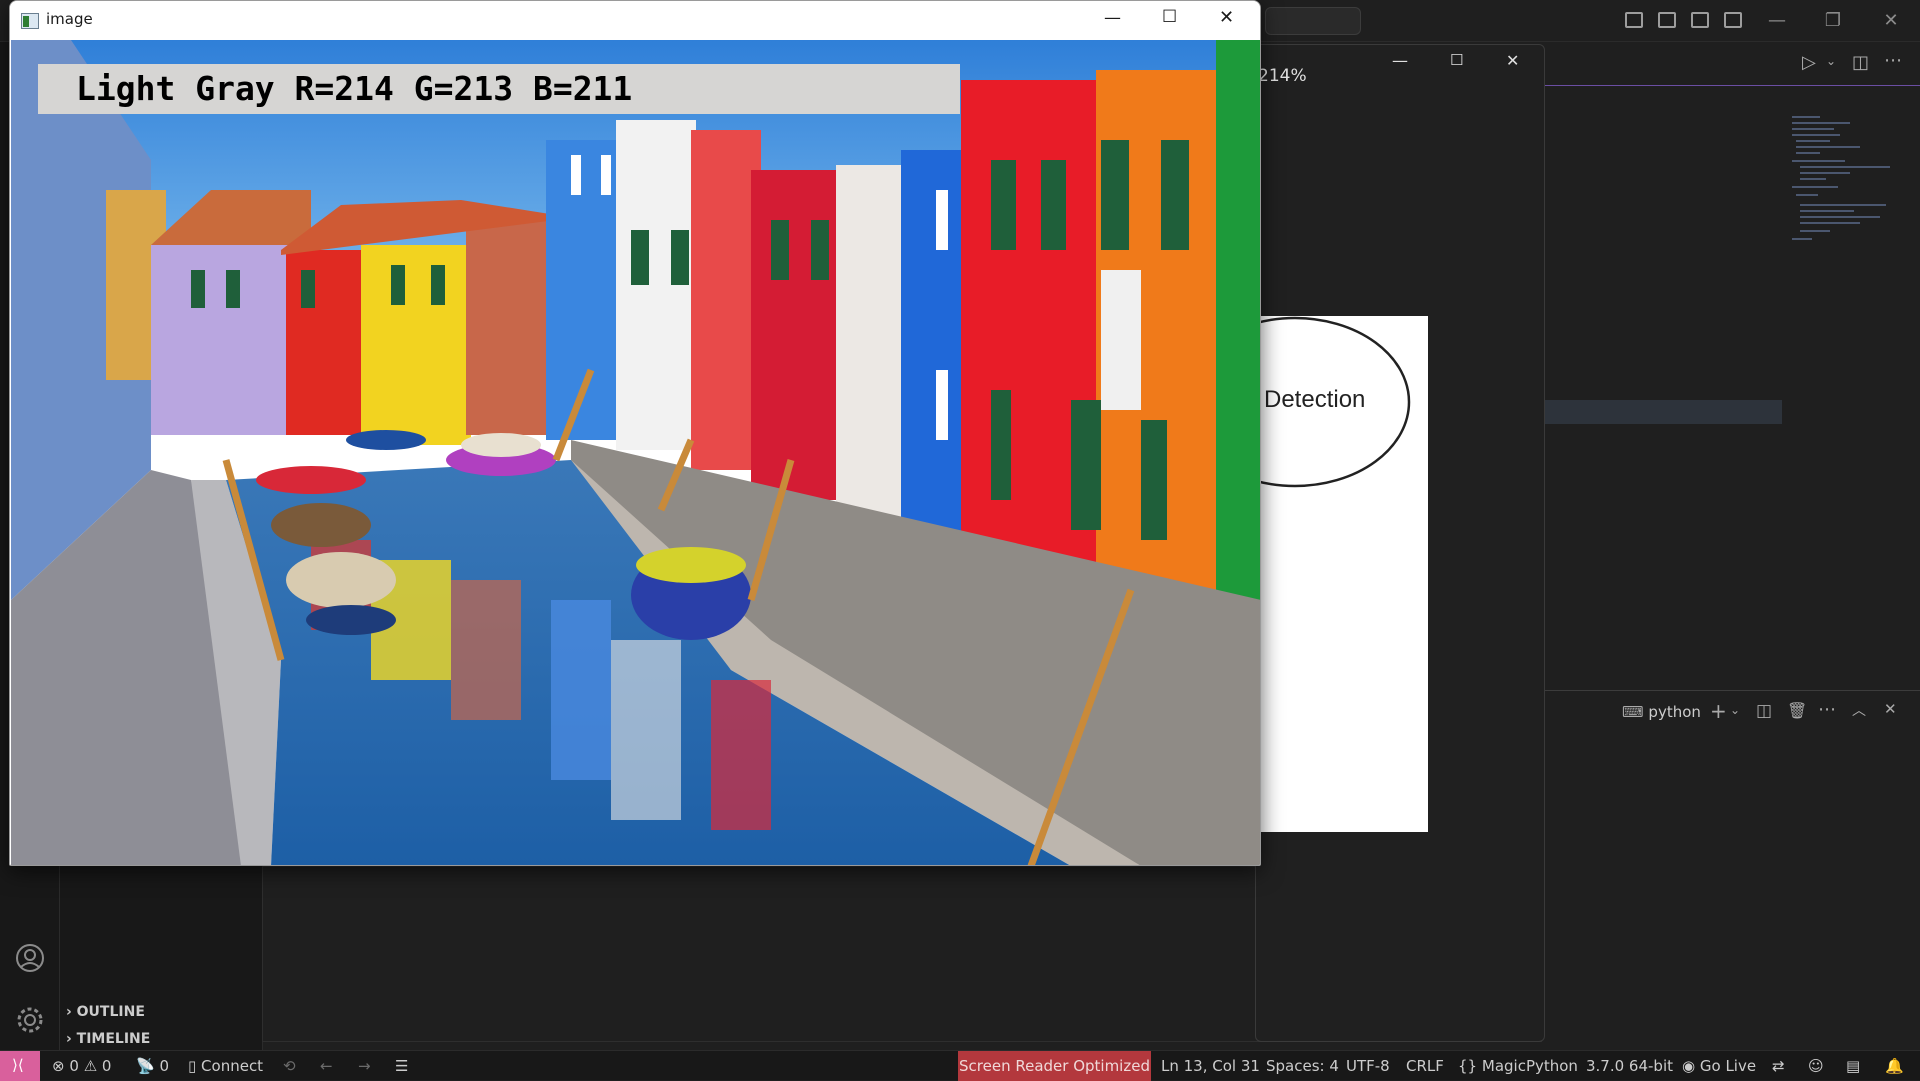 The width and height of the screenshot is (1920, 1081). What do you see at coordinates (30, 1020) in the screenshot?
I see `manage-gear-icon` at bounding box center [30, 1020].